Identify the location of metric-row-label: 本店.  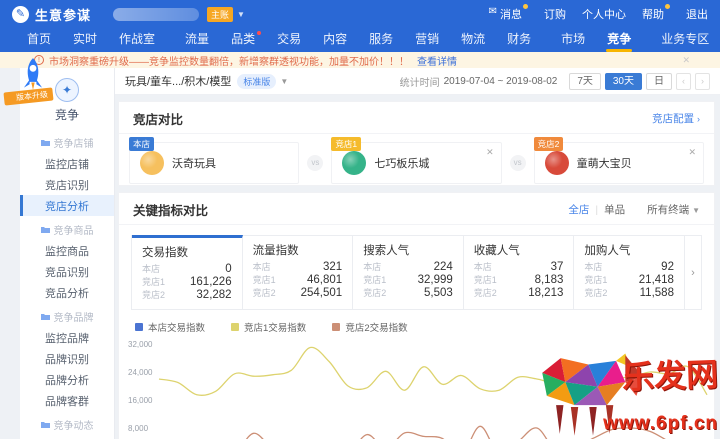
(261, 267).